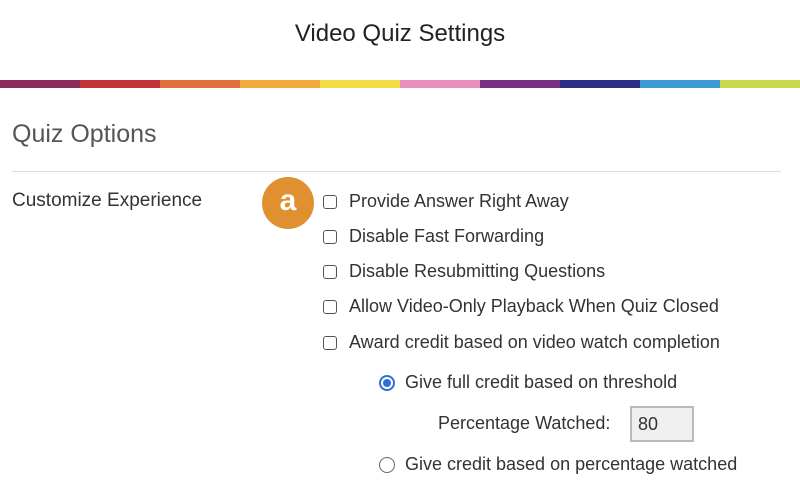 Image resolution: width=800 pixels, height=491 pixels. What do you see at coordinates (662, 424) in the screenshot?
I see `percentage-watched-input` at bounding box center [662, 424].